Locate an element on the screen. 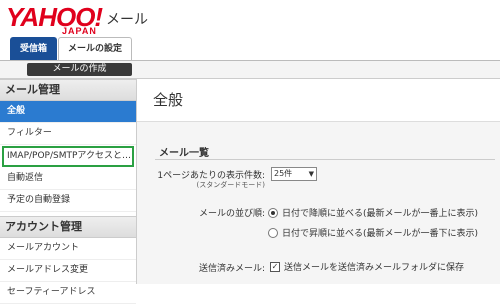  section-divider is located at coordinates (325, 159).